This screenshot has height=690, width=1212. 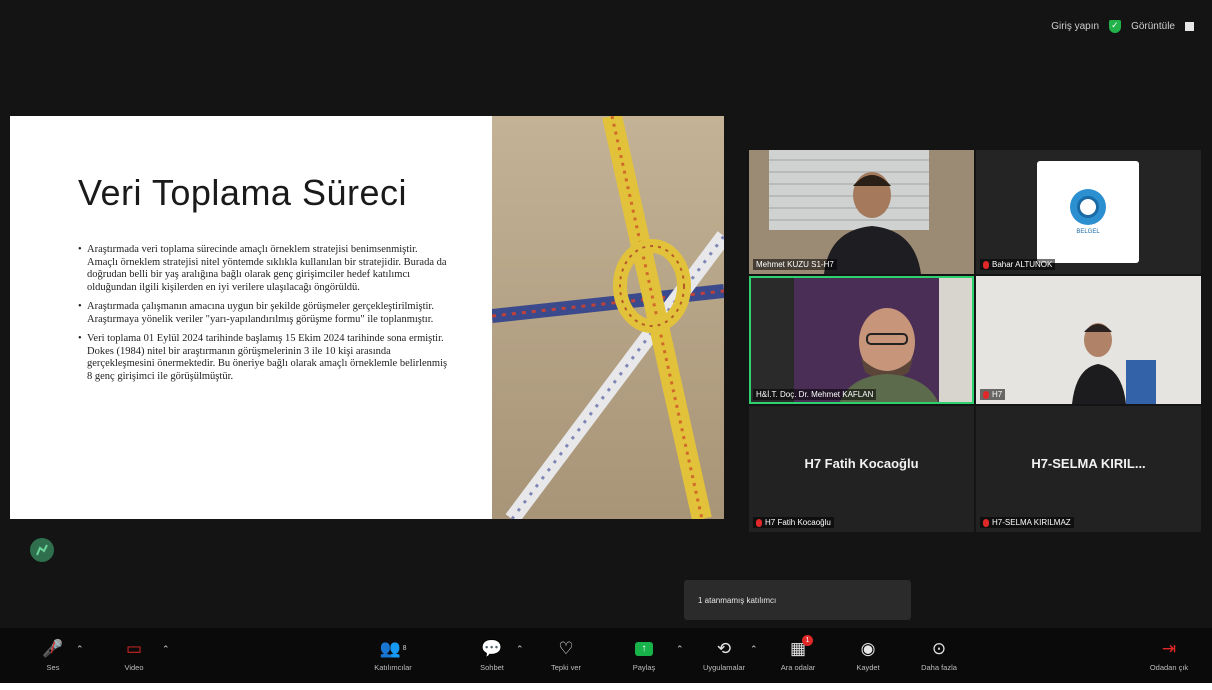 What do you see at coordinates (53, 648) in the screenshot?
I see `mic-muted-icon: 🎤 /` at bounding box center [53, 648].